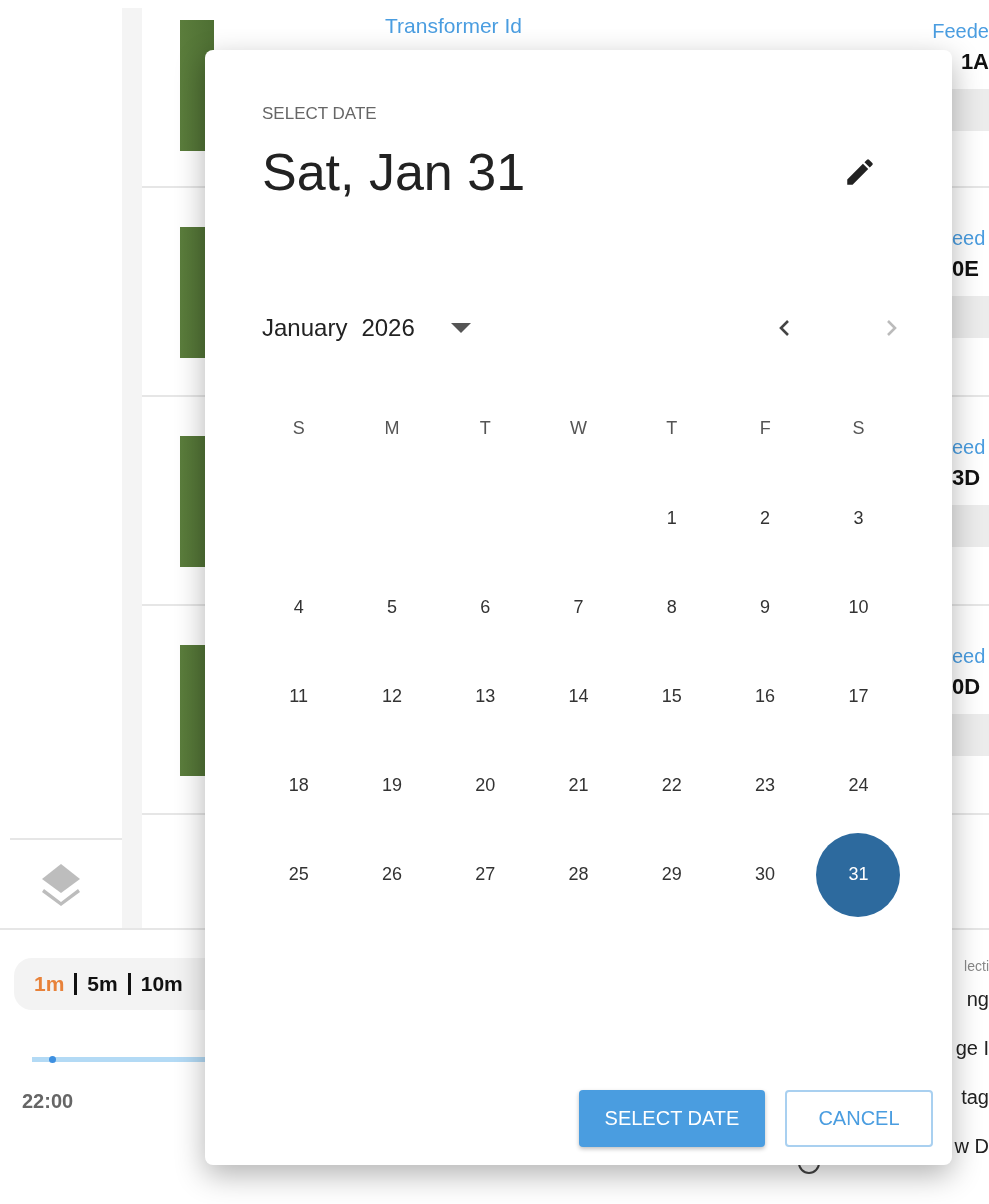  What do you see at coordinates (975, 1097) in the screenshot?
I see `list-item: tag` at bounding box center [975, 1097].